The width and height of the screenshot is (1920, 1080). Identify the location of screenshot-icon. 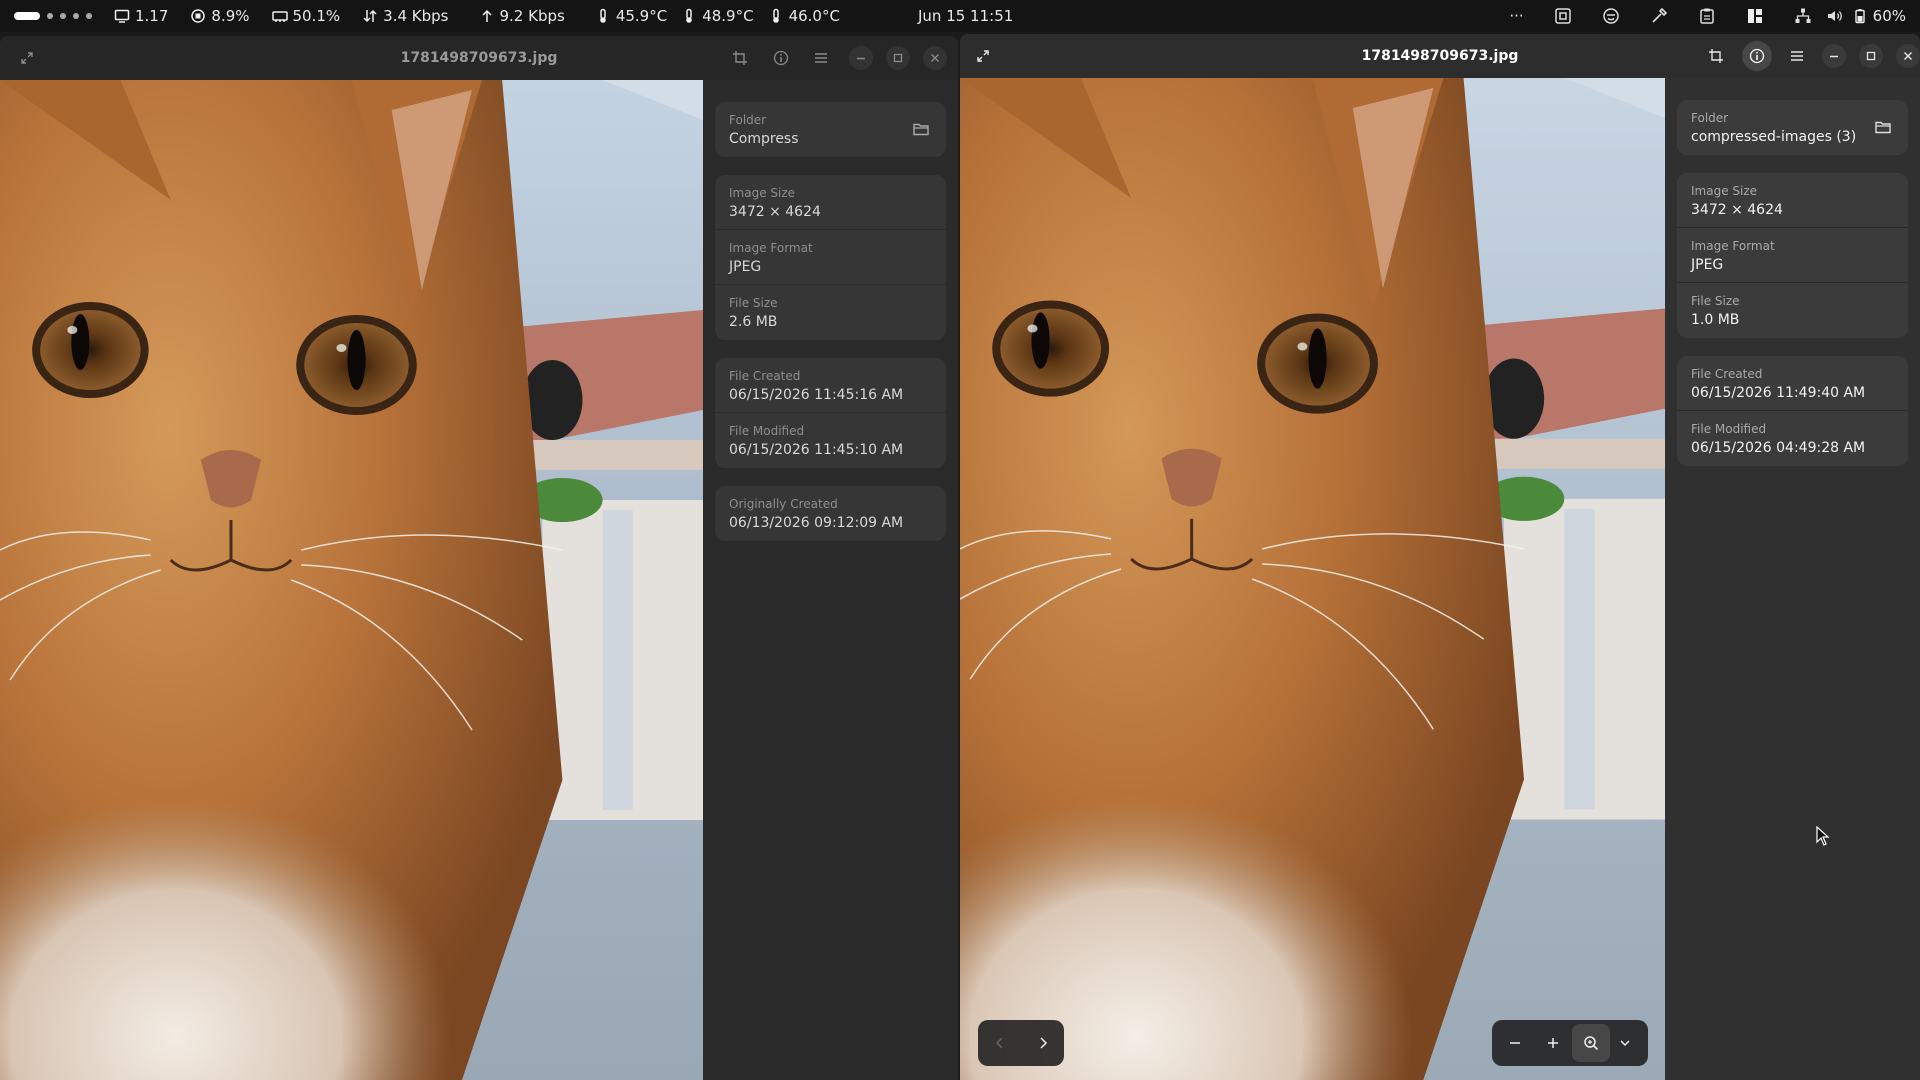
(1562, 16).